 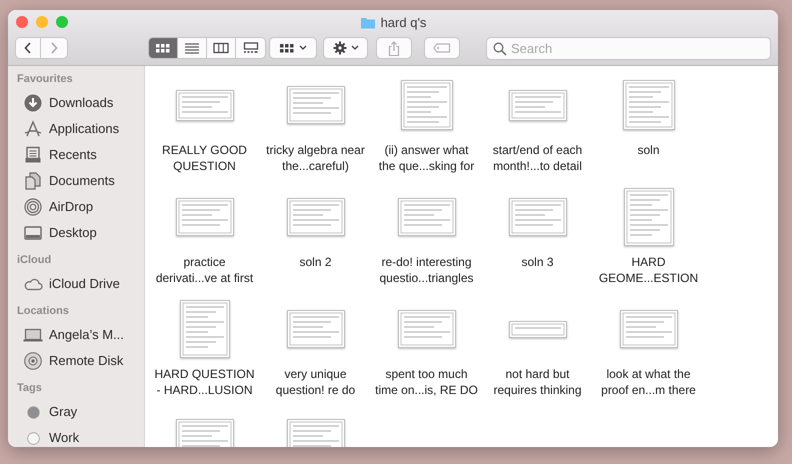 I want to click on view-mode-control, so click(x=207, y=48).